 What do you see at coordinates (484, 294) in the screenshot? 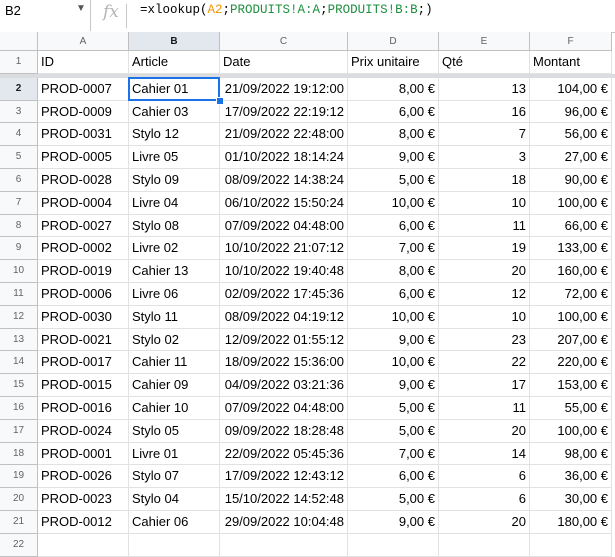
I see `table-cell: 12` at bounding box center [484, 294].